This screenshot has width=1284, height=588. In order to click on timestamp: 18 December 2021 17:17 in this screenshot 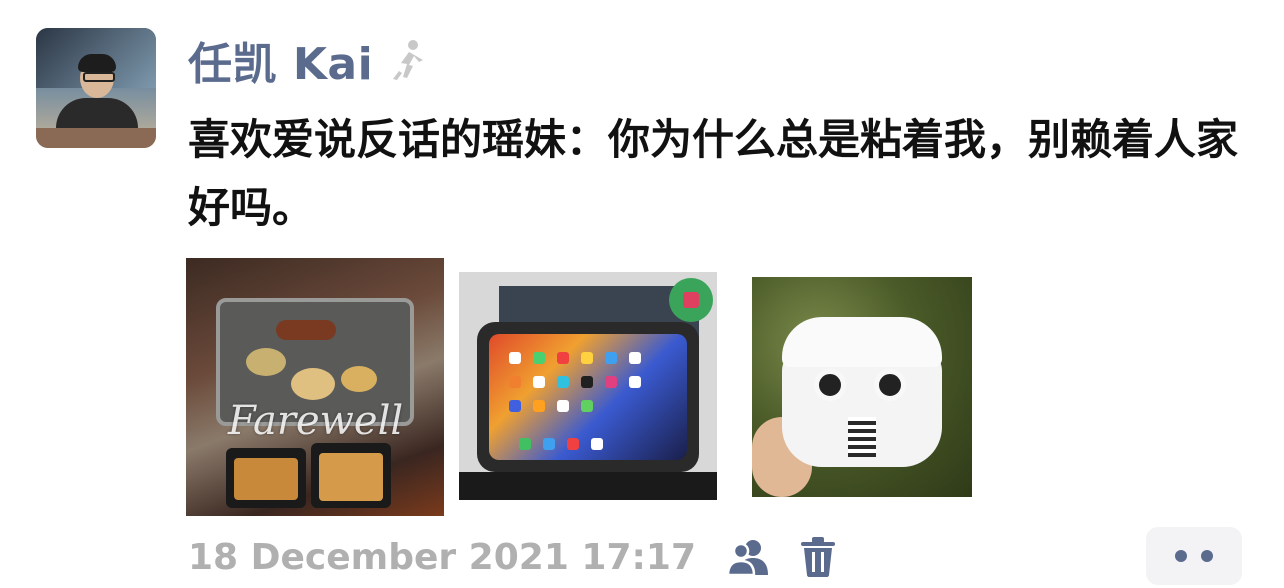, I will do `click(442, 557)`.